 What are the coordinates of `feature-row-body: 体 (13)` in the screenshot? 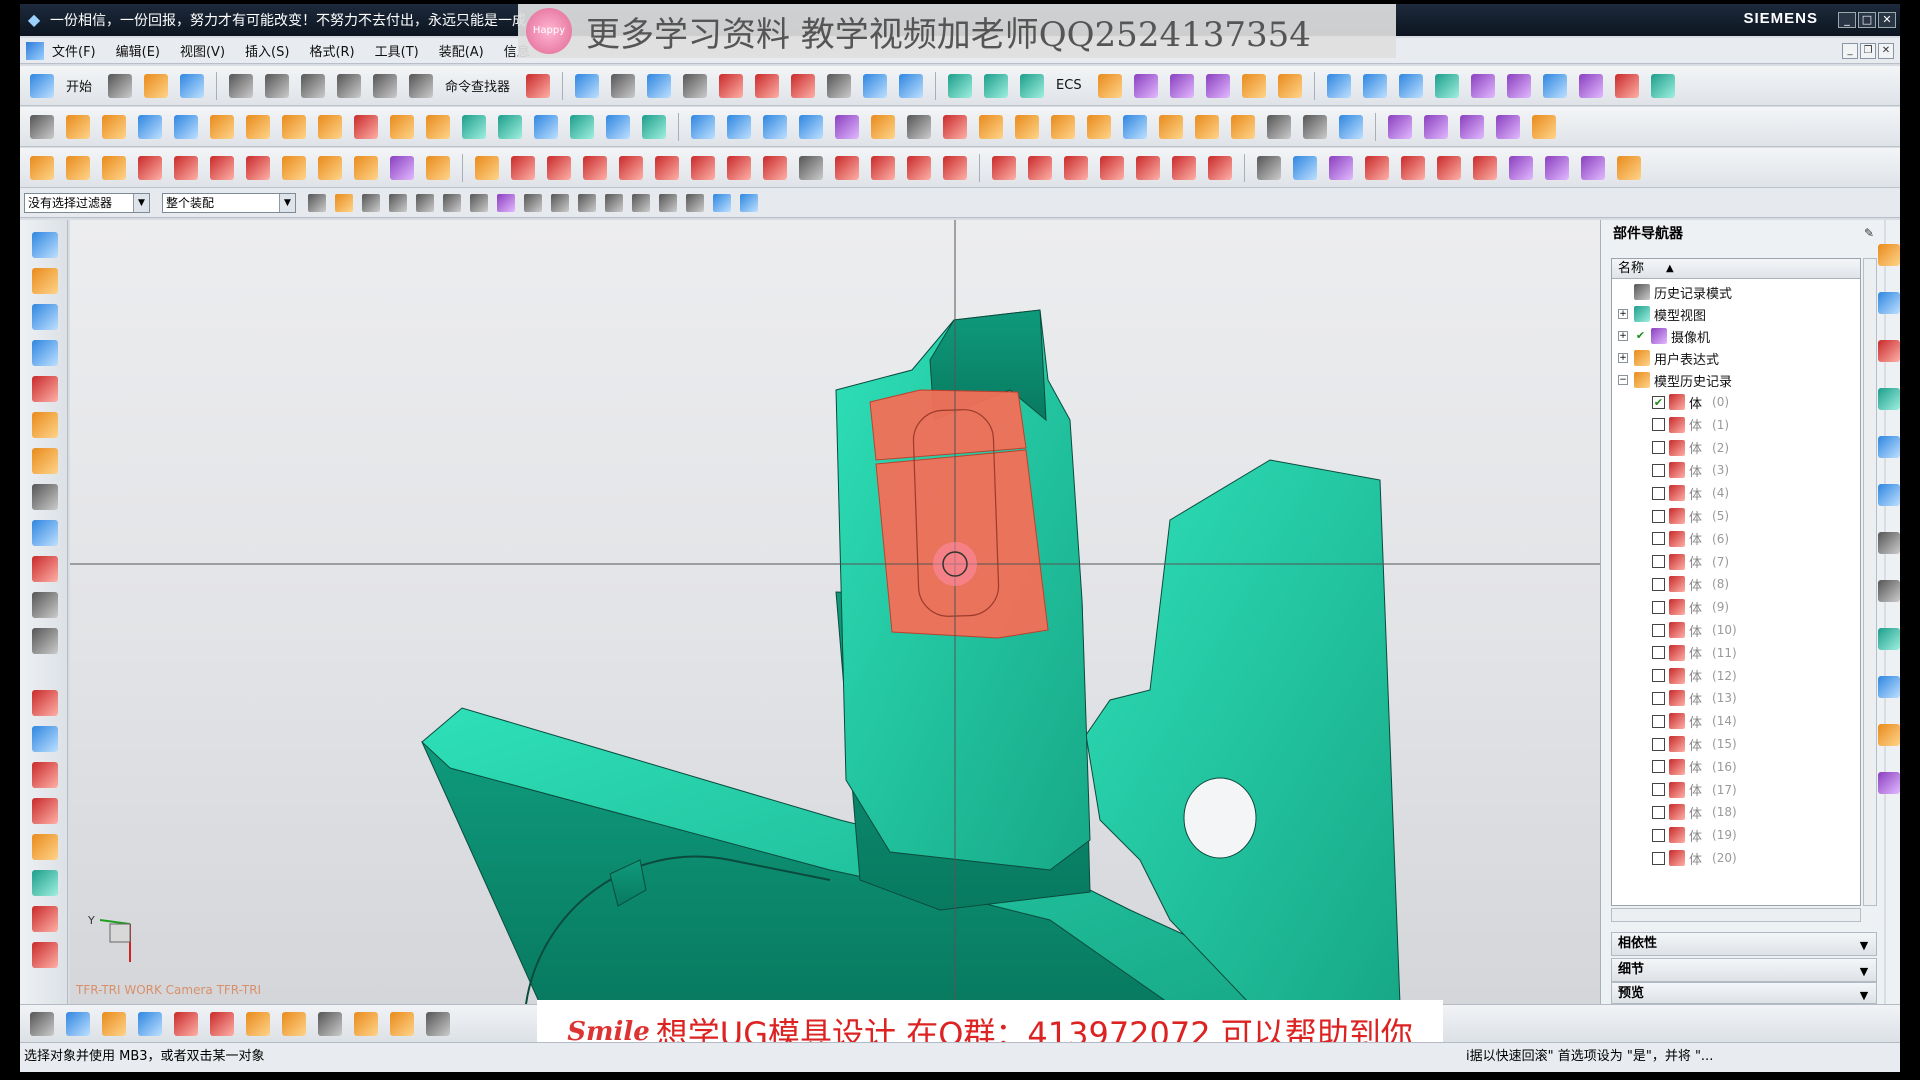 It's located at (1694, 698).